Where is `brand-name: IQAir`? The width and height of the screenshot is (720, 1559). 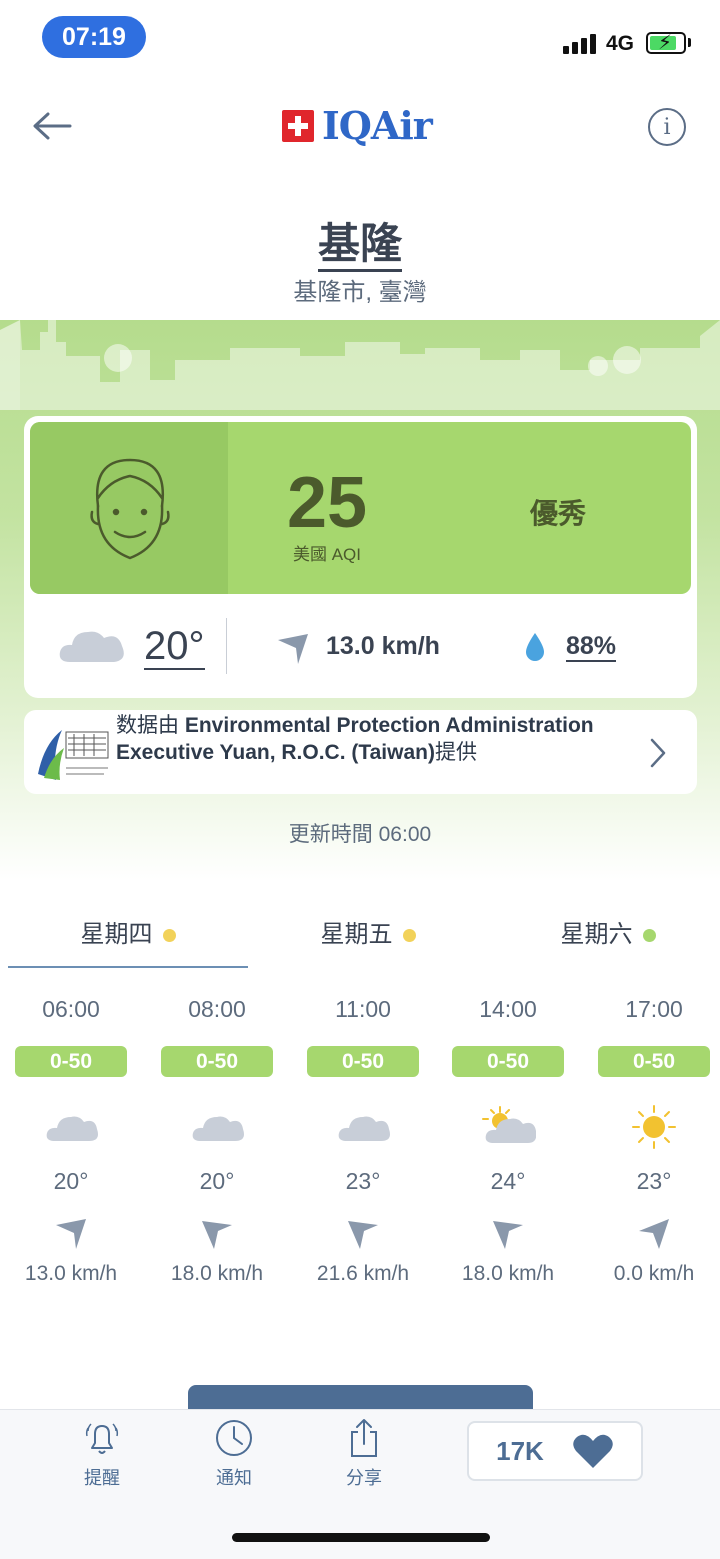
brand-name: IQAir is located at coordinates (377, 125).